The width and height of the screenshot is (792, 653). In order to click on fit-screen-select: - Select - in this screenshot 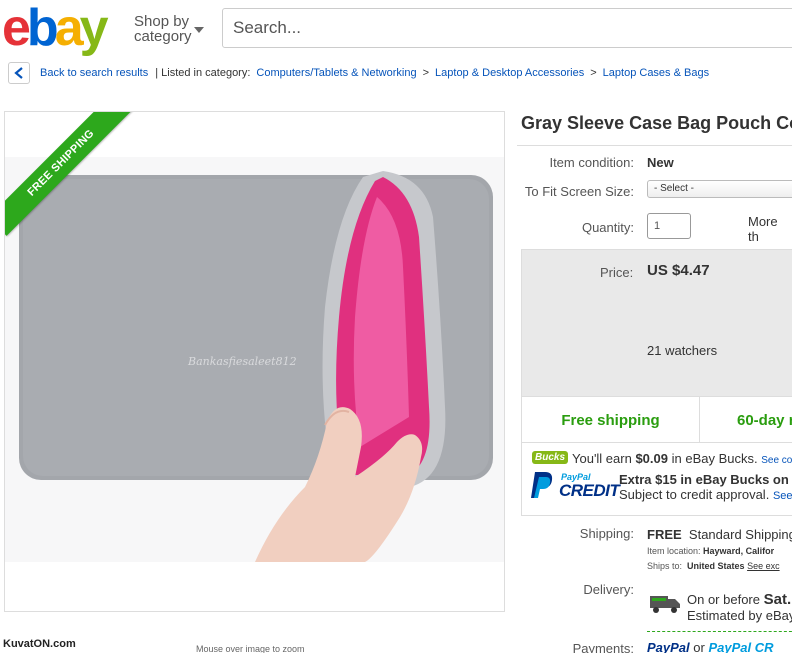, I will do `click(719, 189)`.